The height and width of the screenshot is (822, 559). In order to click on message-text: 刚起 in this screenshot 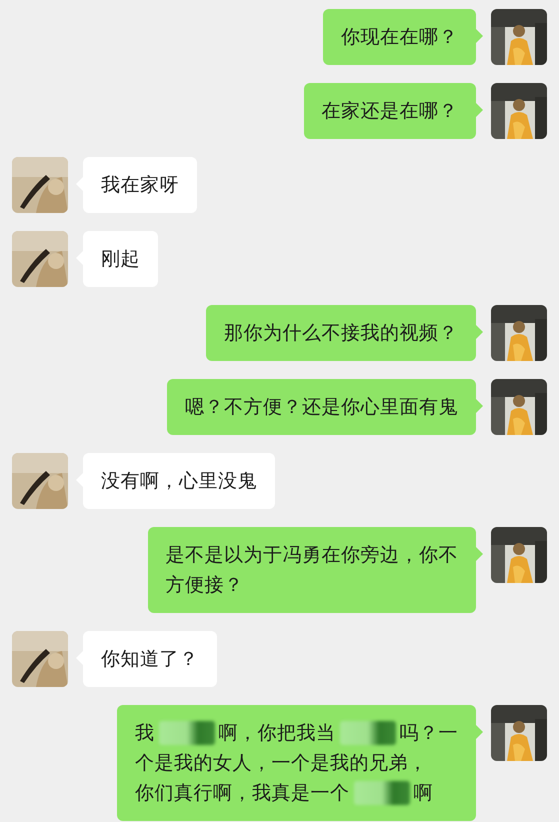, I will do `click(120, 259)`.